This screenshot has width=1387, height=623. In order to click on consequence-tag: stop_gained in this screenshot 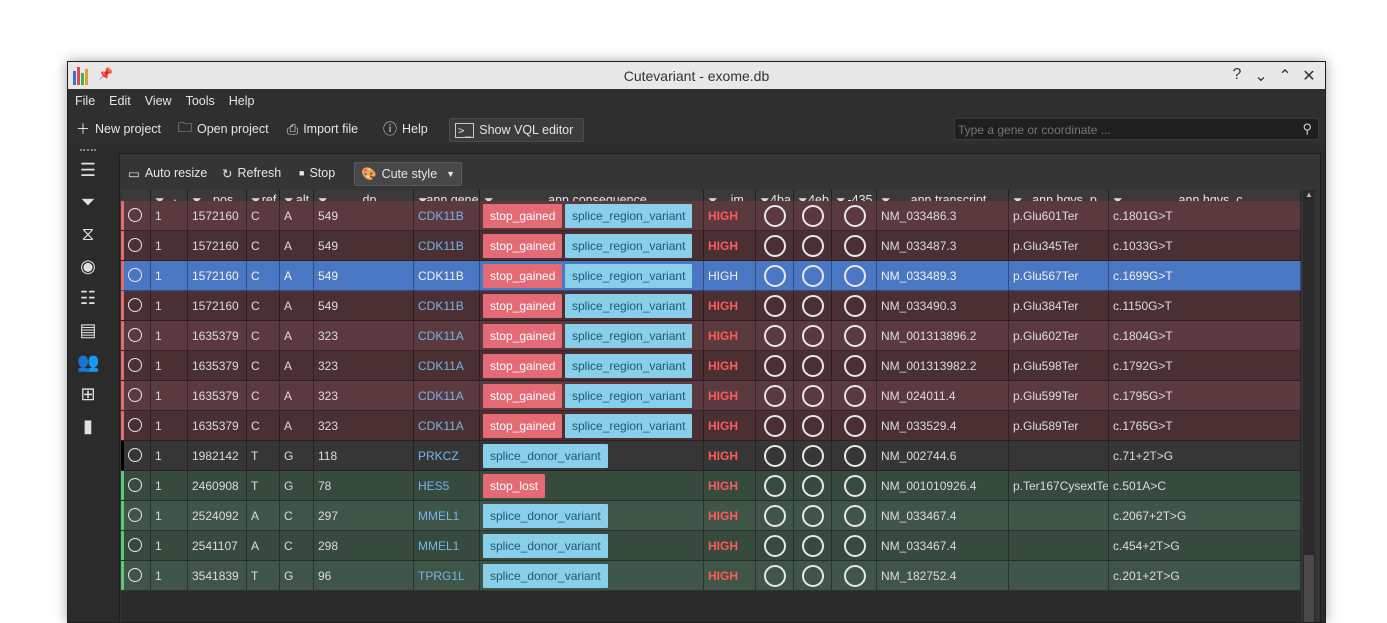, I will do `click(523, 366)`.